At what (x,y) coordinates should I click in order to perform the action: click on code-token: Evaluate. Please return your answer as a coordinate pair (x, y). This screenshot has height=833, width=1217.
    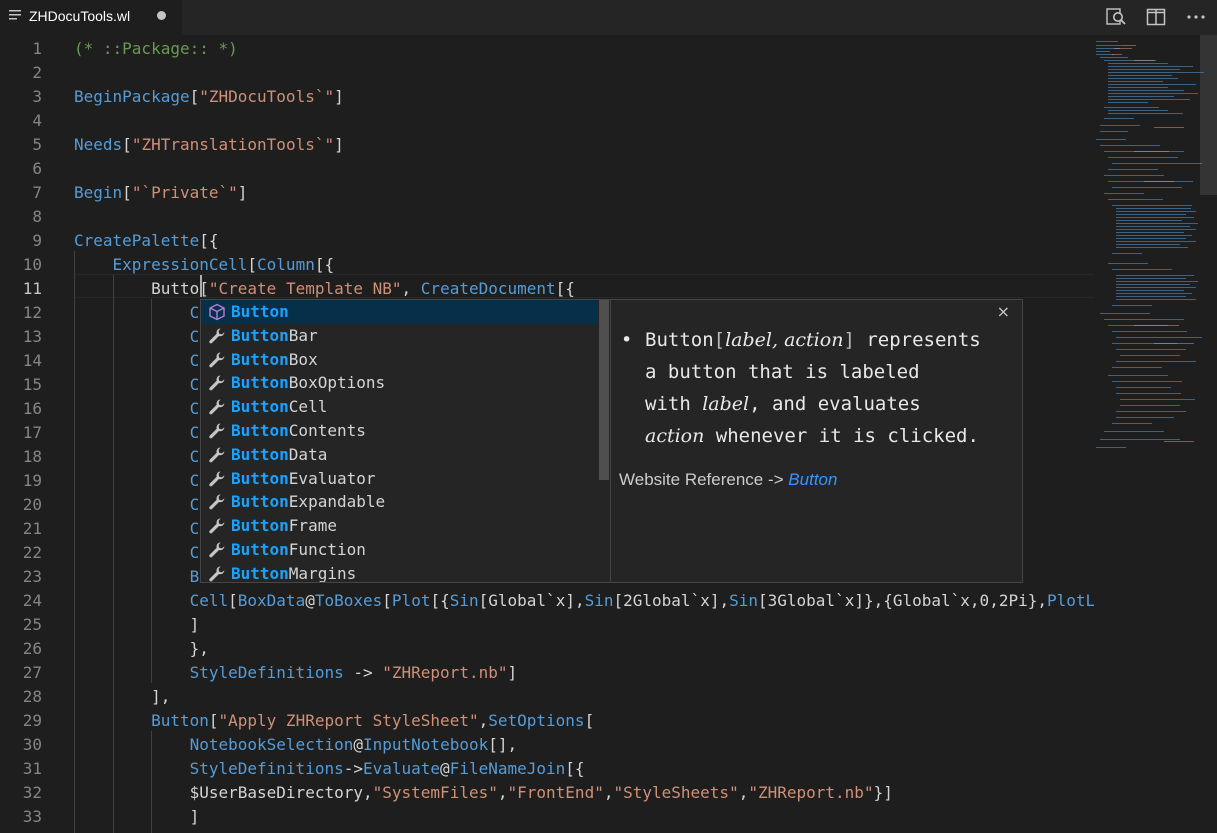
    Looking at the image, I should click on (401, 768).